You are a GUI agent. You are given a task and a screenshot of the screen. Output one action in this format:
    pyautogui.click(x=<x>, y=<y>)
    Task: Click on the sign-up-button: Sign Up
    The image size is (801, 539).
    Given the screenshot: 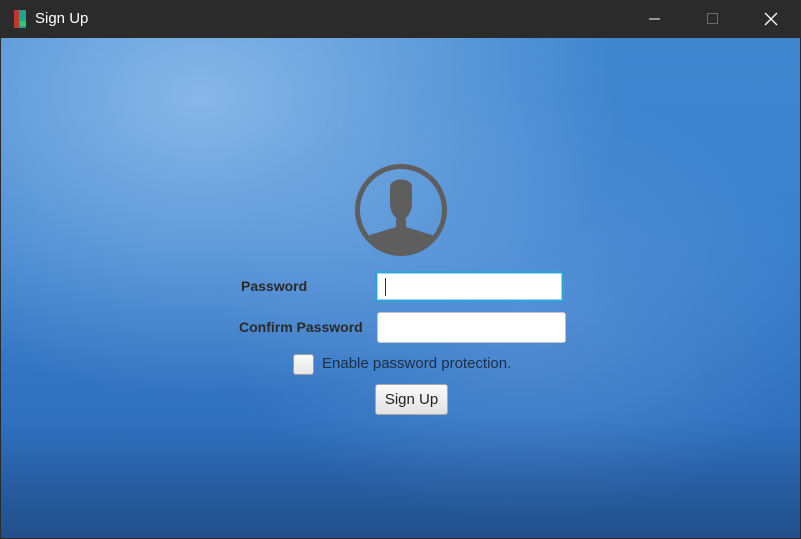 What is the action you would take?
    pyautogui.click(x=411, y=399)
    